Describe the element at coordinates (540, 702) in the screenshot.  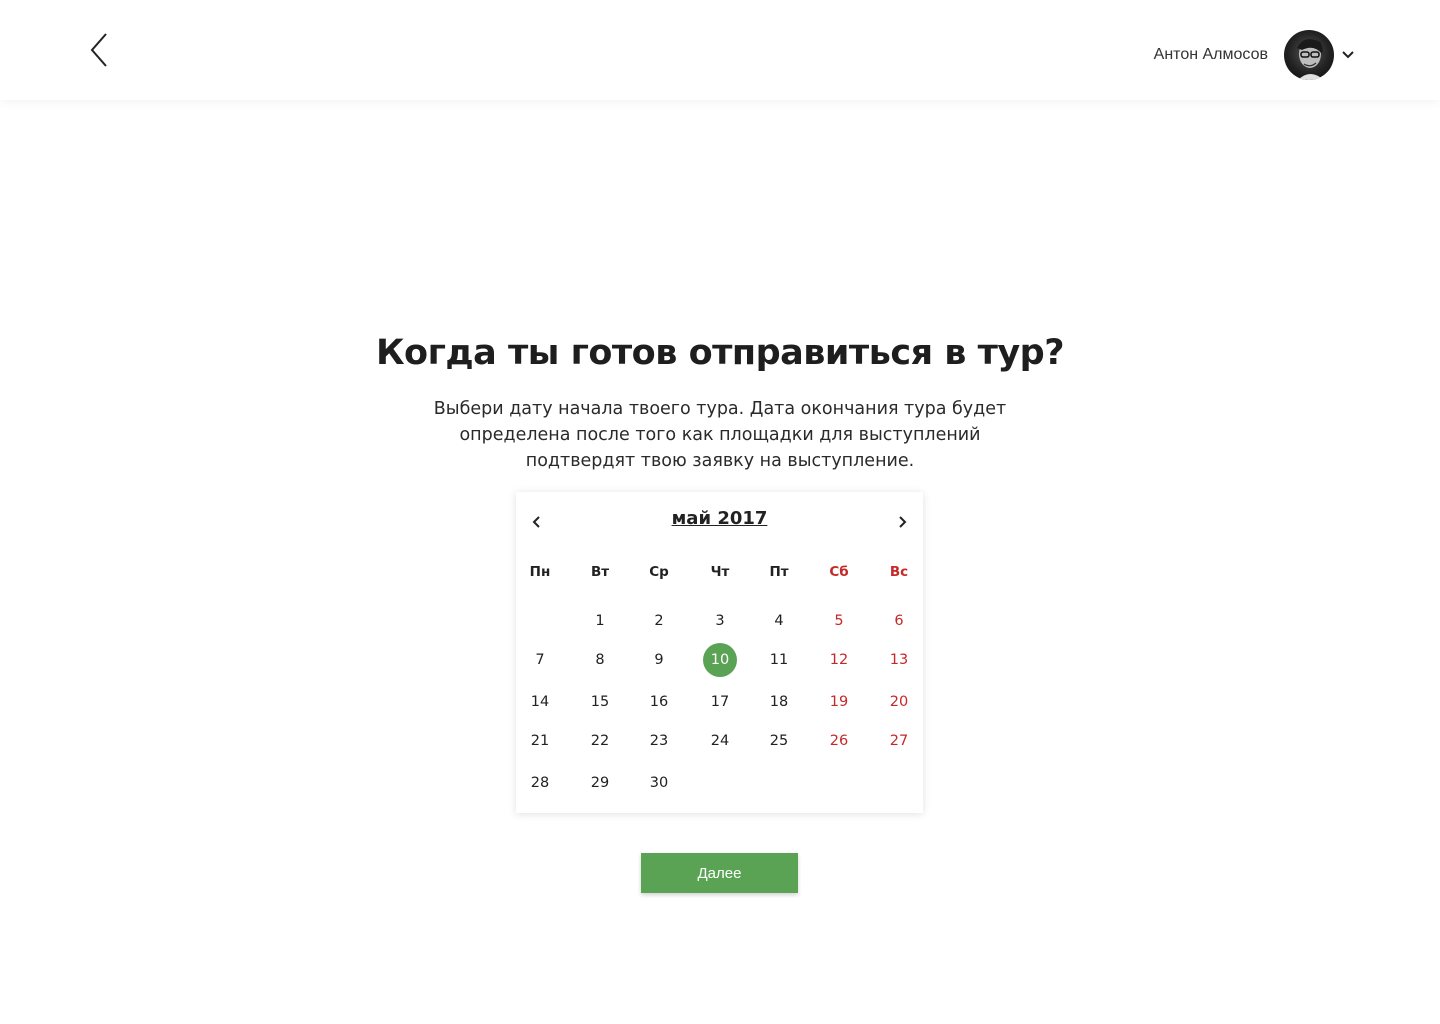
I see `calendar-day: 14` at that location.